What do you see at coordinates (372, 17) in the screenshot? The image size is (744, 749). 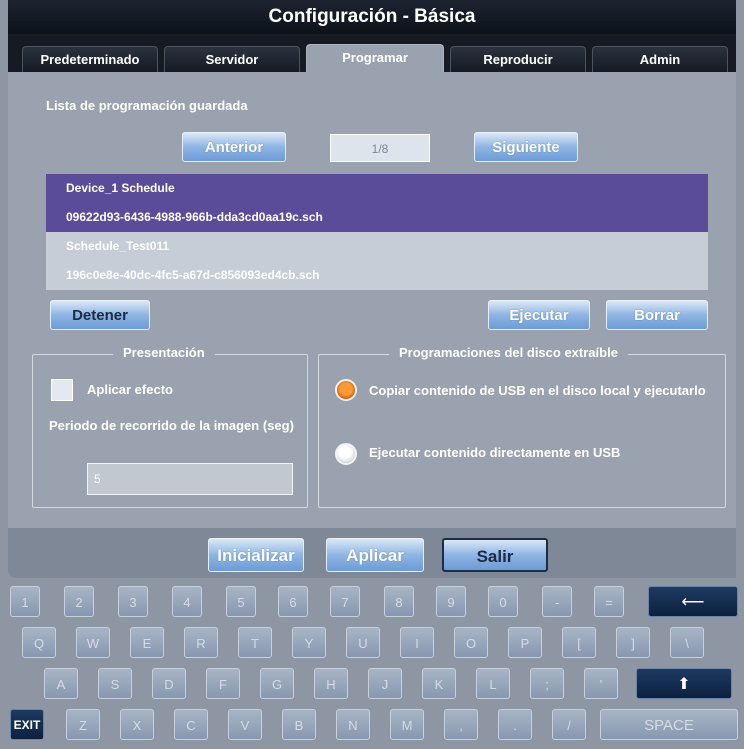 I see `window-title: Configuración - Básica` at bounding box center [372, 17].